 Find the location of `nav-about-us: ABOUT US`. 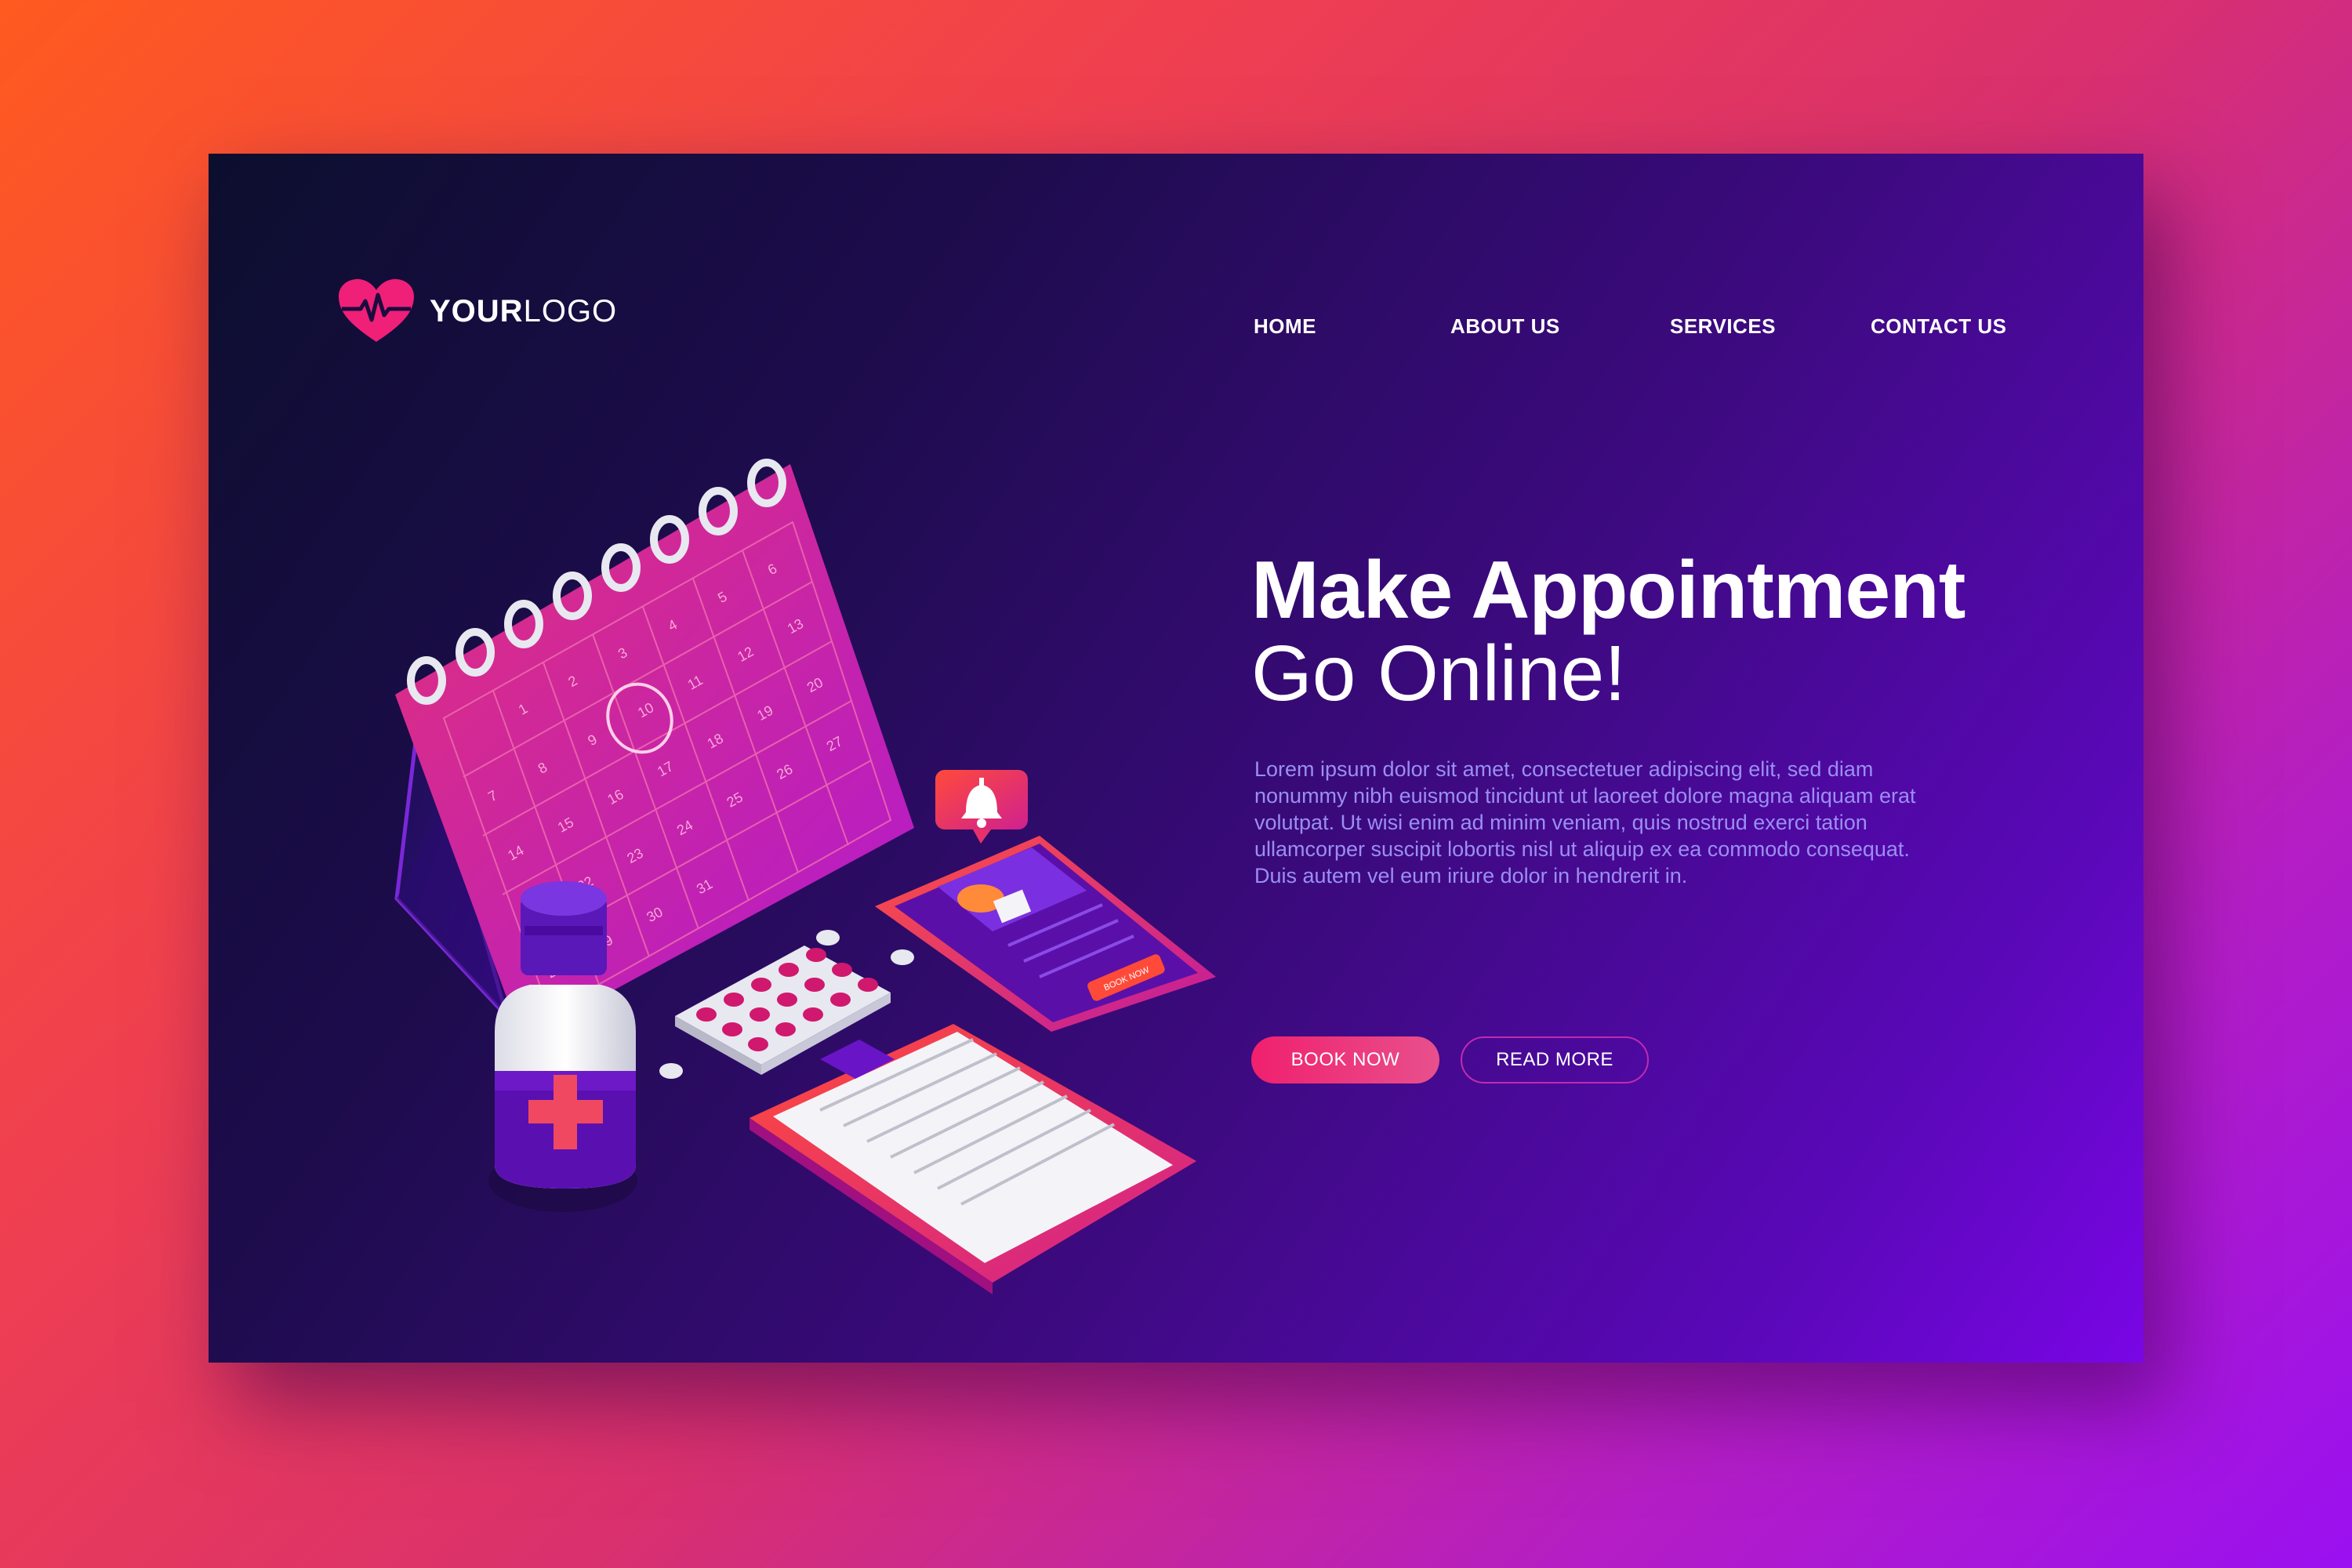

nav-about-us: ABOUT US is located at coordinates (1505, 326).